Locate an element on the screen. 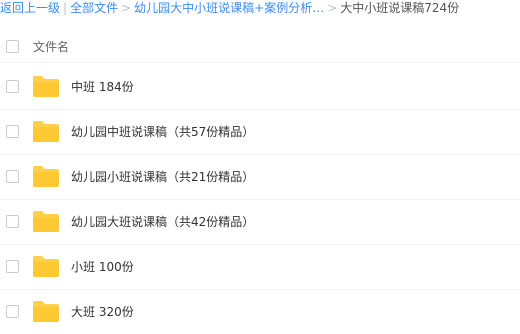 The image size is (520, 334). list-item: 大班 320份 is located at coordinates (260, 312).